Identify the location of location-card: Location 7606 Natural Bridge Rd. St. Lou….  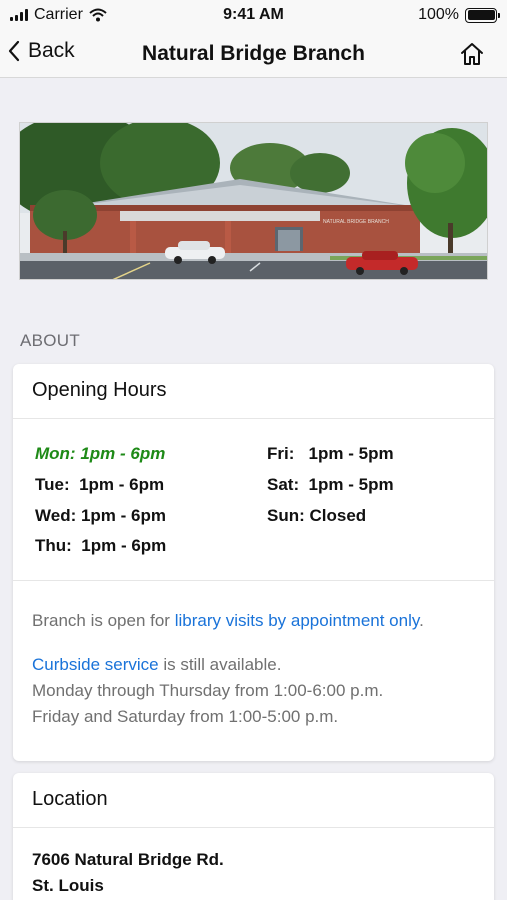
(253, 836).